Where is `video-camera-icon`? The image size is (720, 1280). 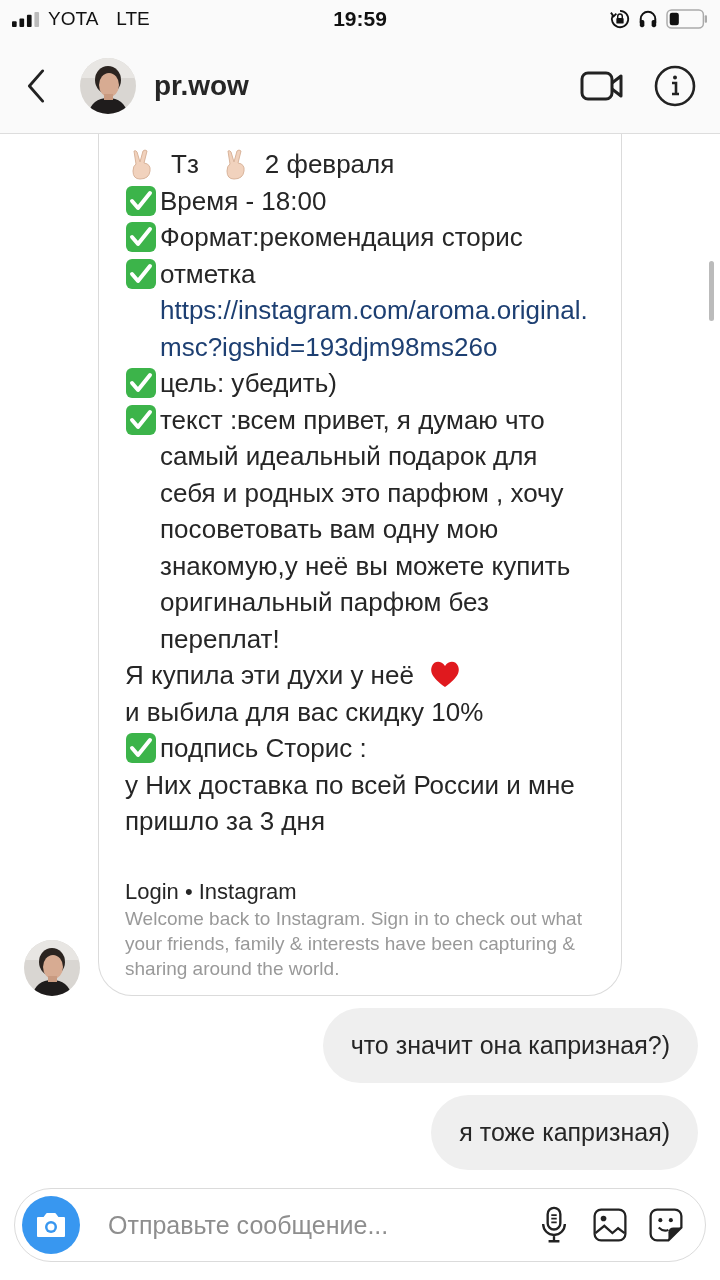 video-camera-icon is located at coordinates (602, 85).